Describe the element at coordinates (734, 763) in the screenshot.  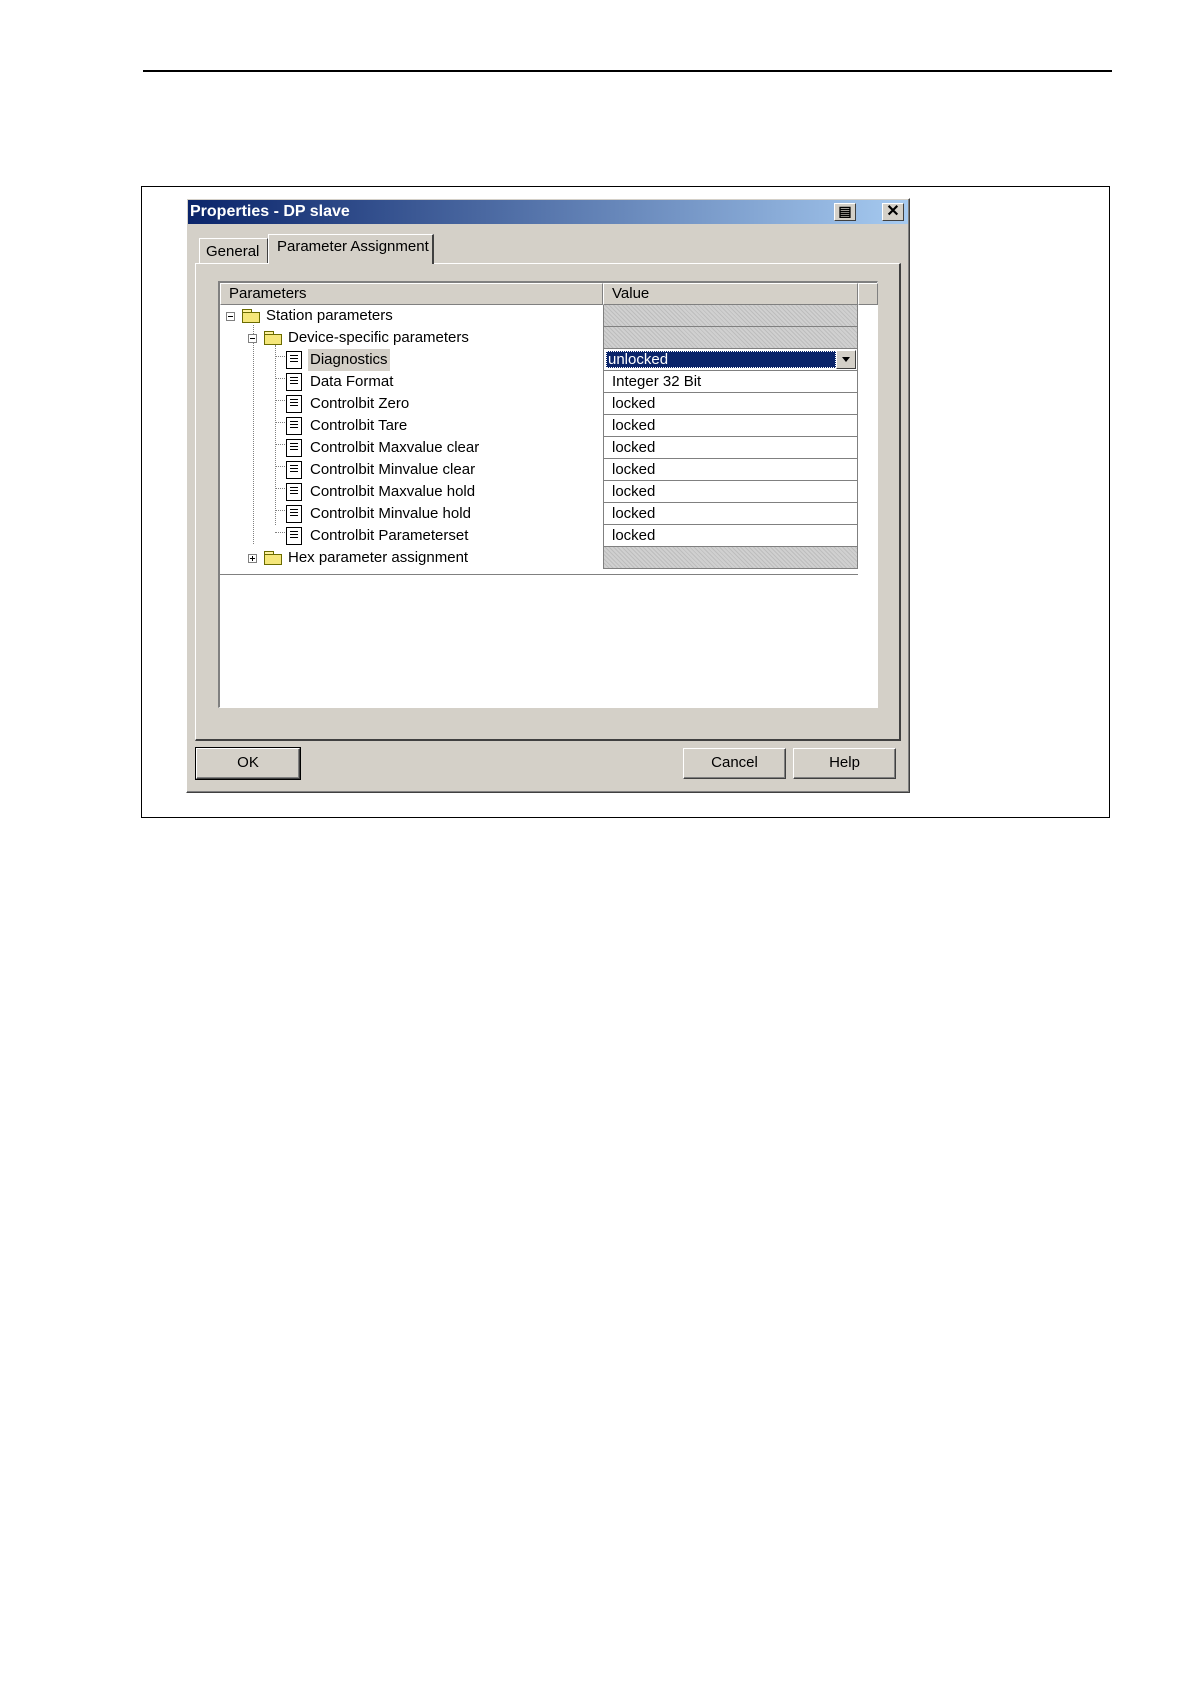
I see `cancel-button: Cancel` at that location.